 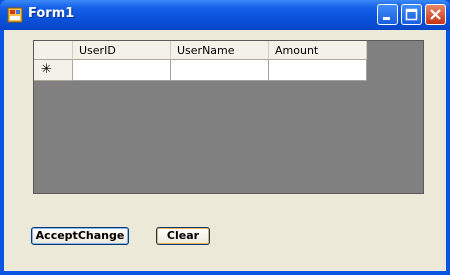 What do you see at coordinates (225, 15) in the screenshot?
I see `title-bar: Form1` at bounding box center [225, 15].